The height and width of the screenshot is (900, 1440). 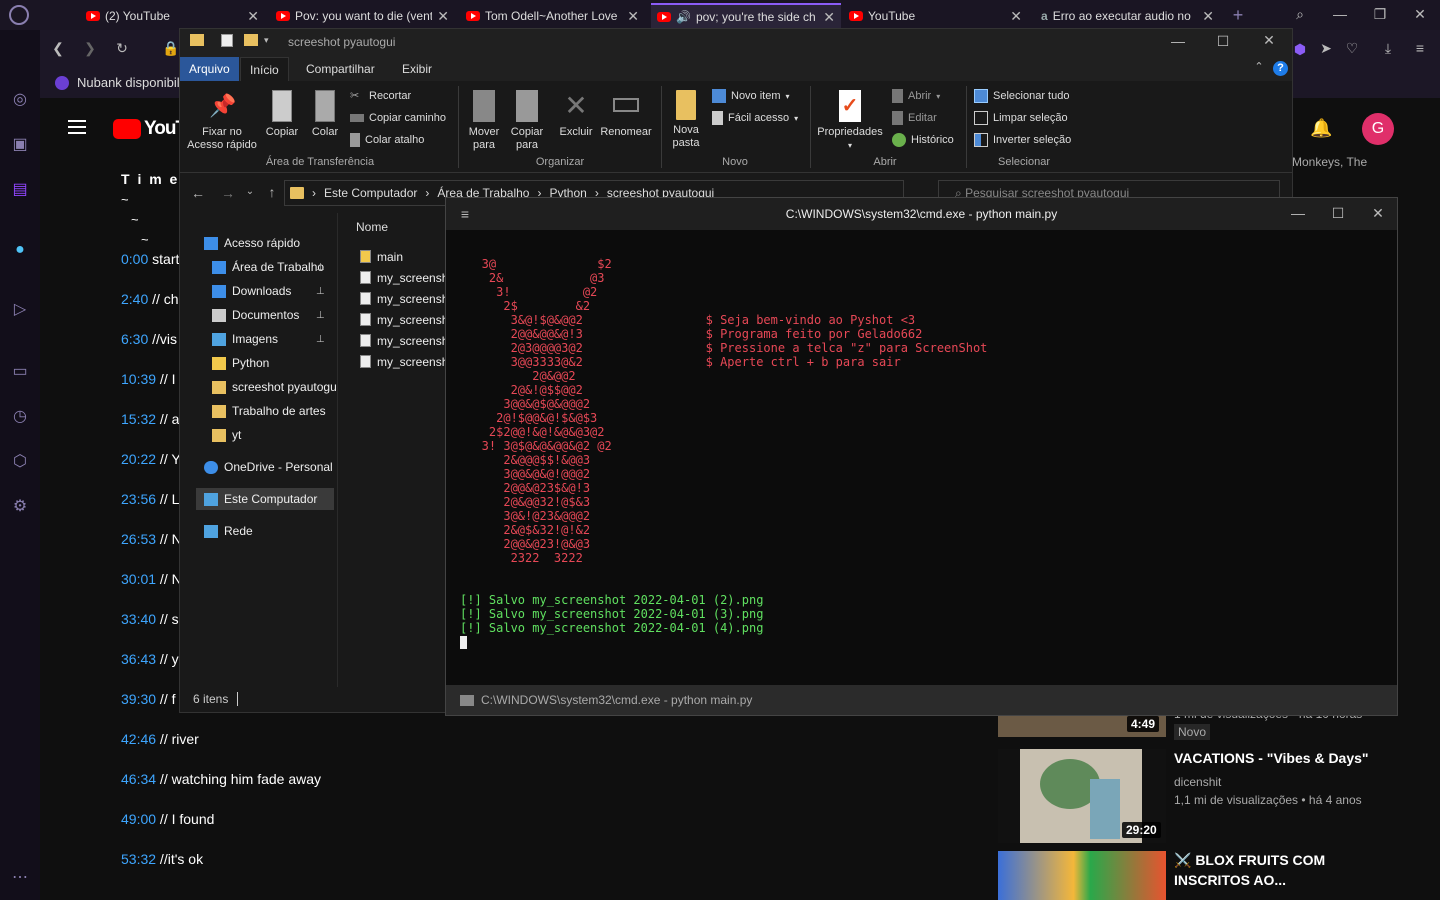 What do you see at coordinates (138, 579) in the screenshot?
I see `timestamp-link: 30:01` at bounding box center [138, 579].